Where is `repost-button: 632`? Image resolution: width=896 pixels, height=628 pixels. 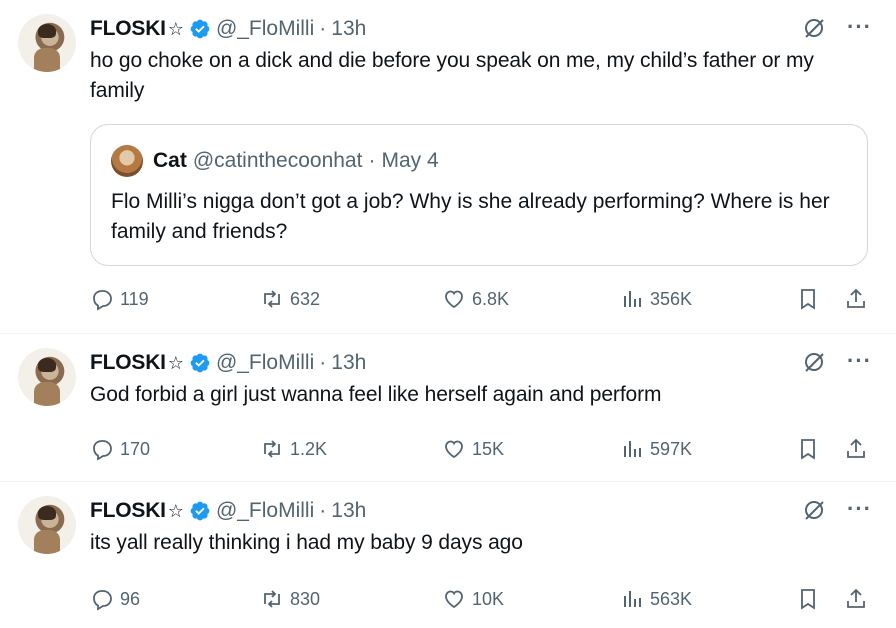
repost-button: 632 is located at coordinates (290, 299).